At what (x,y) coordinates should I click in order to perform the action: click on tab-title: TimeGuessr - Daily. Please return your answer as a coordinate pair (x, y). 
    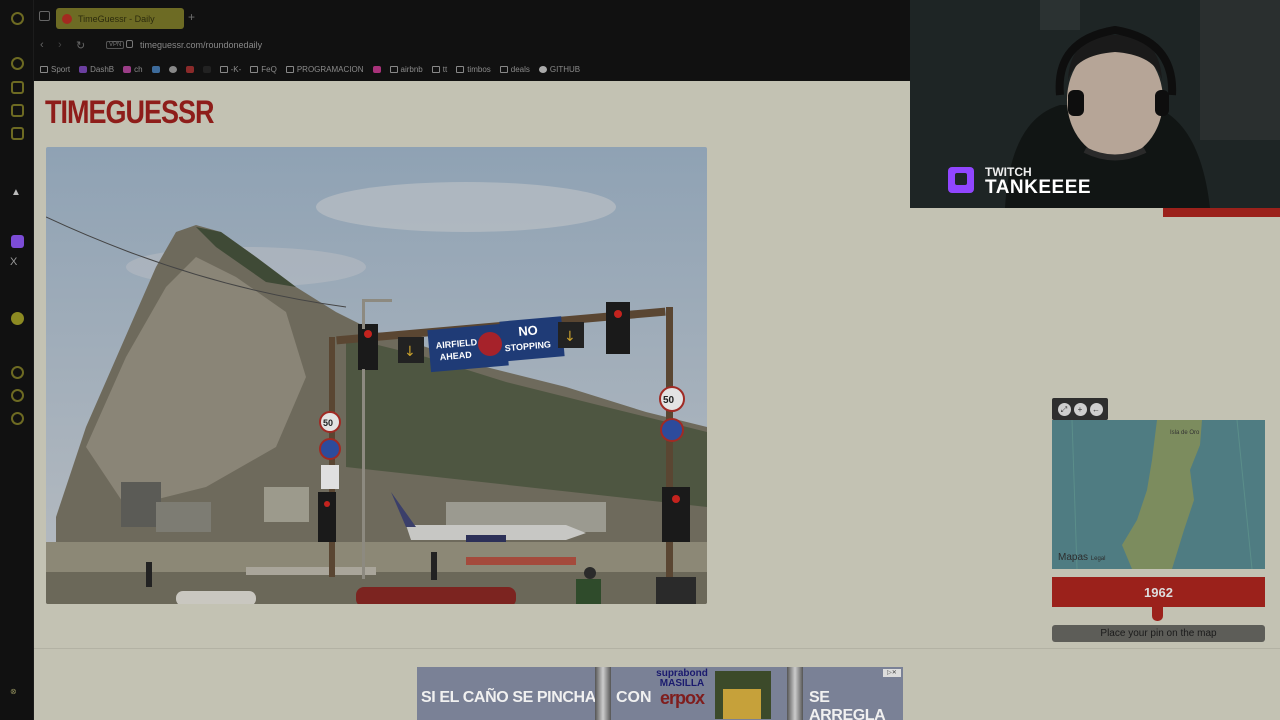
    Looking at the image, I should click on (116, 18).